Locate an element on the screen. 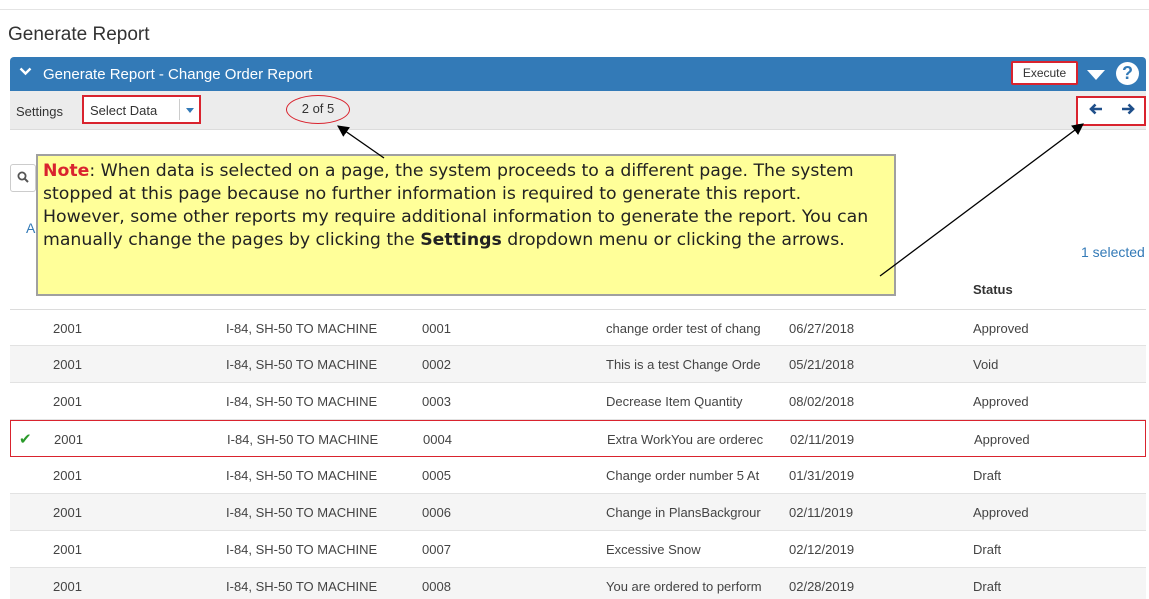 Image resolution: width=1149 pixels, height=599 pixels. cell-number: 0003 is located at coordinates (436, 401).